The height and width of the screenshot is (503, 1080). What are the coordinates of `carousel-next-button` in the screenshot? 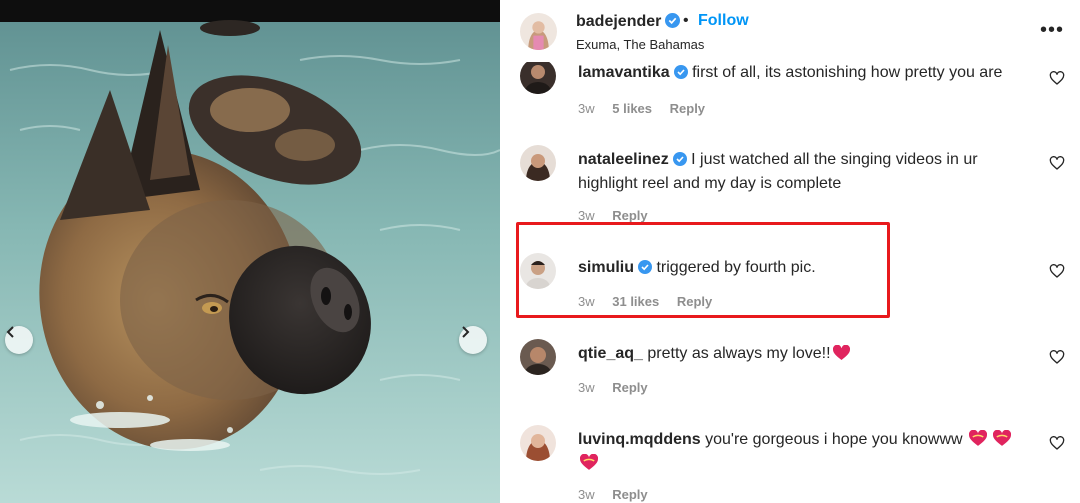 It's located at (473, 340).